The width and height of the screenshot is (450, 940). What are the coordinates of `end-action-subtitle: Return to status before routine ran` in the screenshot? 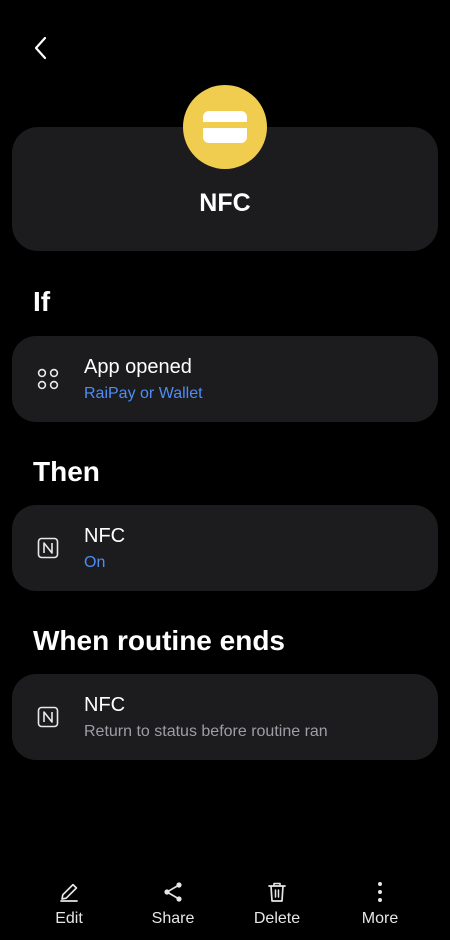 It's located at (206, 731).